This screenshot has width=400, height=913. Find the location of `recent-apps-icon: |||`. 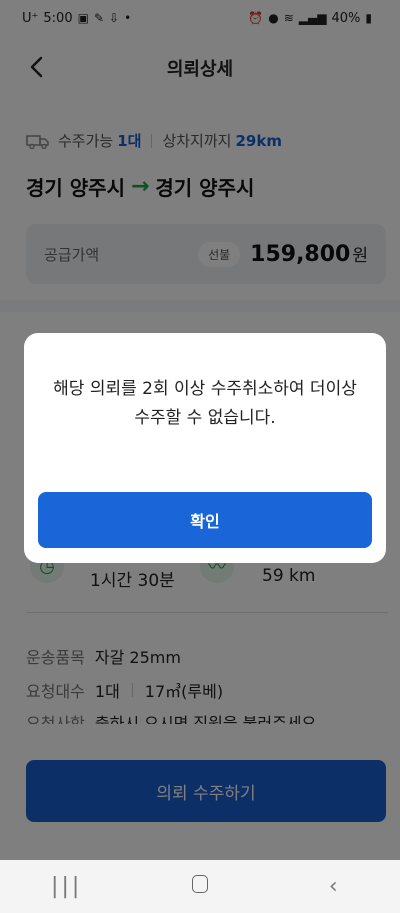

recent-apps-icon: ||| is located at coordinates (67, 886).